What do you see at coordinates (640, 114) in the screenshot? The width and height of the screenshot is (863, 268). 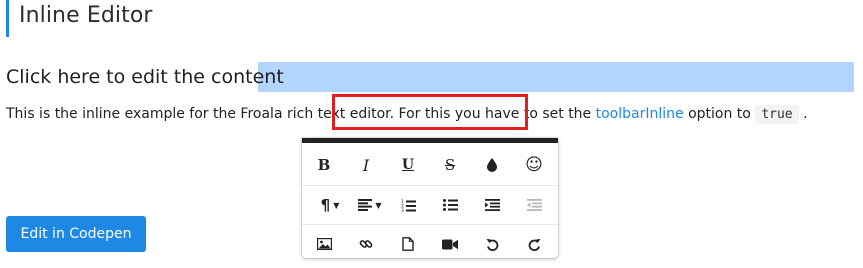 I see `toolbar-inline-link: toolbarInline` at bounding box center [640, 114].